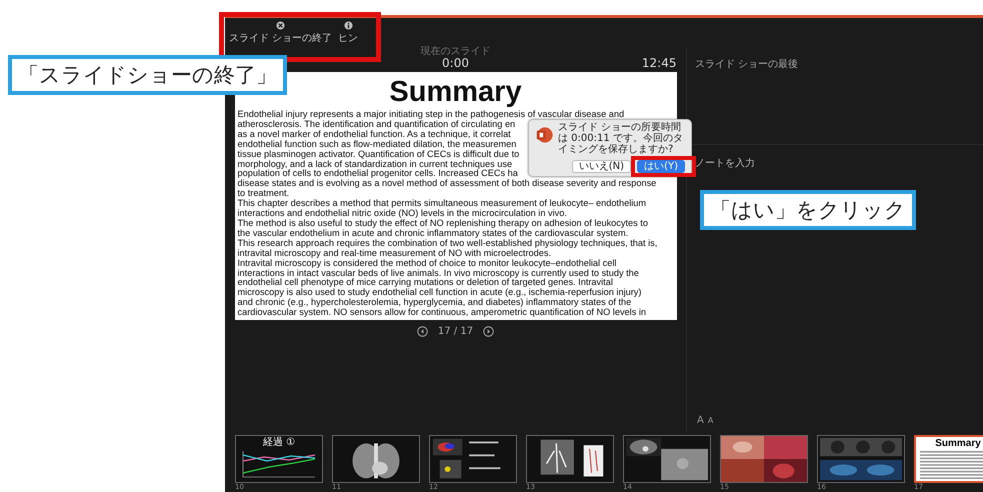  Describe the element at coordinates (433, 233) in the screenshot. I see `slide-text-line: the vascular endothelium in acute and chronic inflammatory states of the cardiovascular system.` at that location.